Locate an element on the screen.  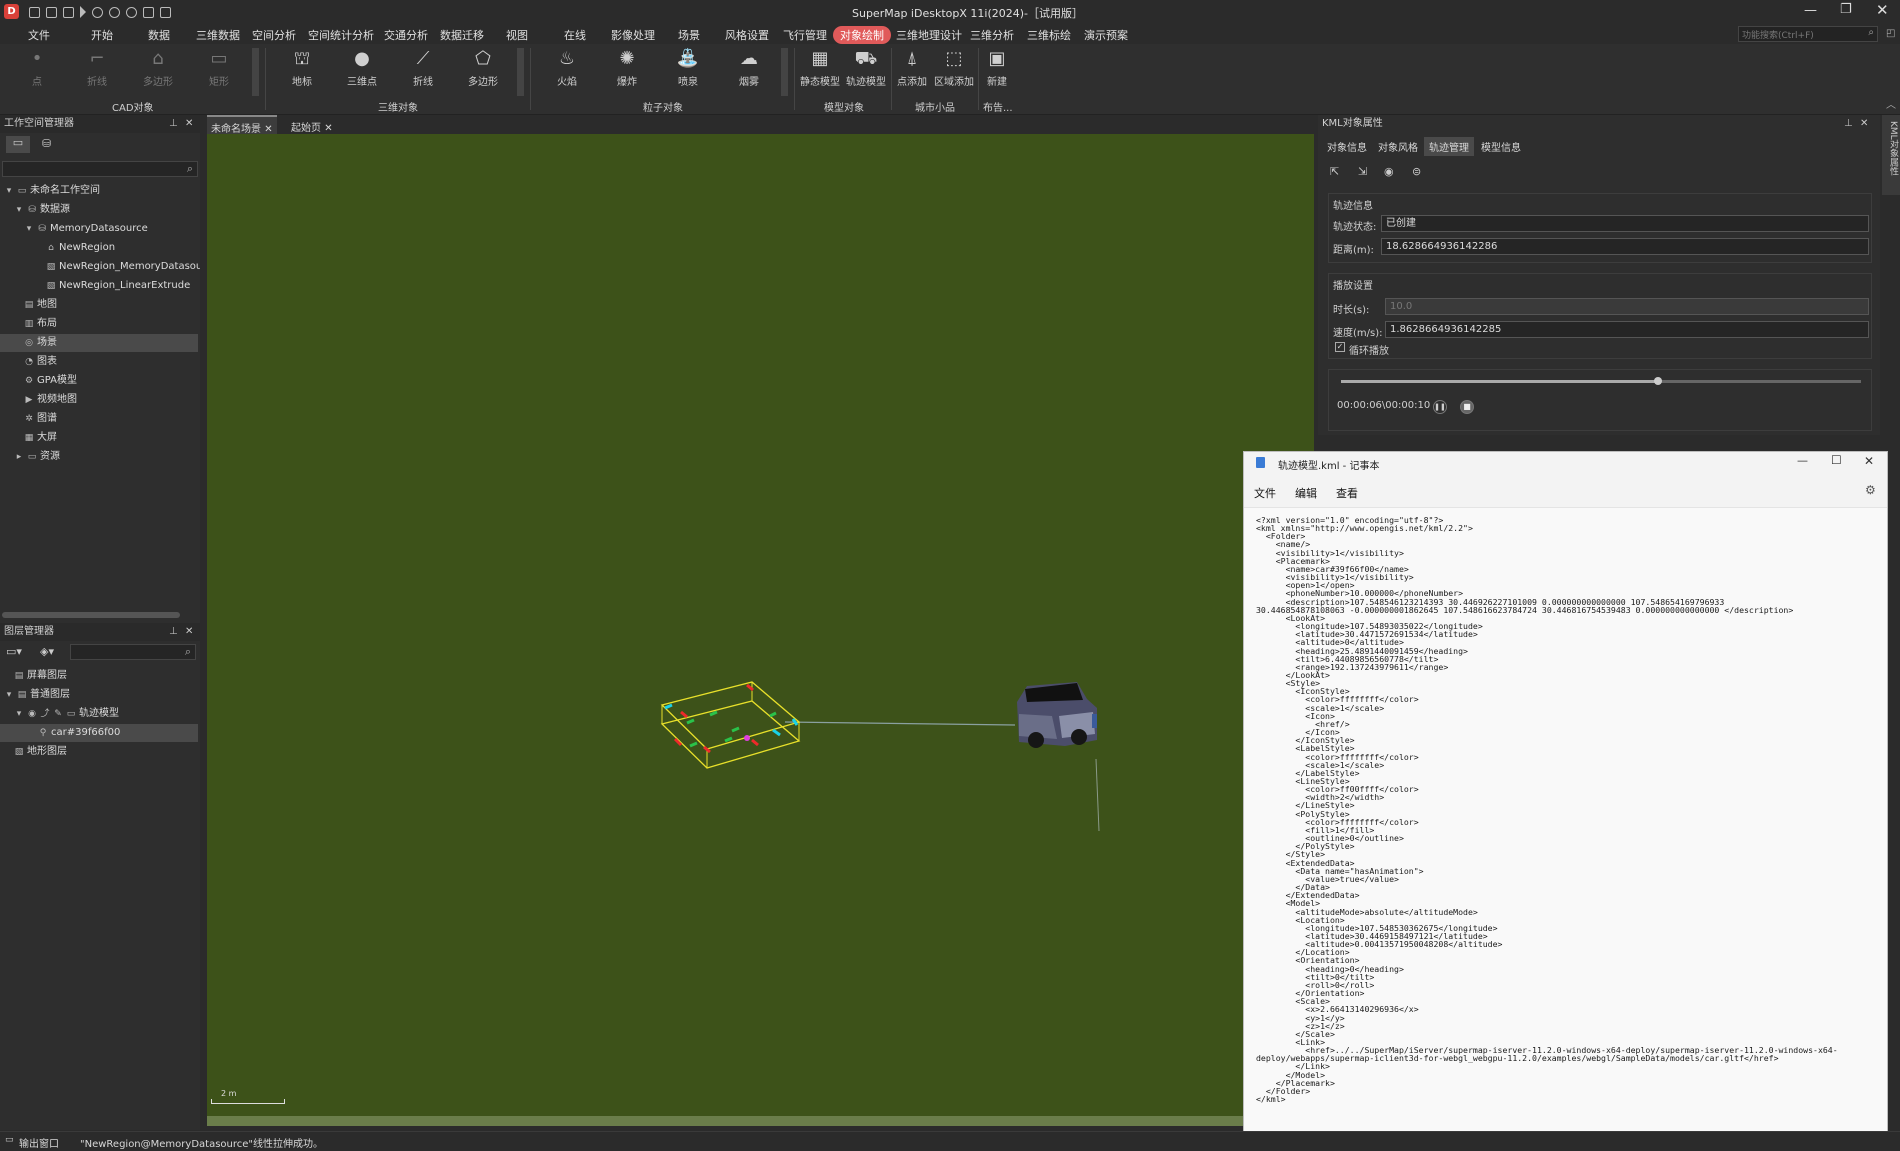
menu-imagery: 影像处理 is located at coordinates (633, 35).